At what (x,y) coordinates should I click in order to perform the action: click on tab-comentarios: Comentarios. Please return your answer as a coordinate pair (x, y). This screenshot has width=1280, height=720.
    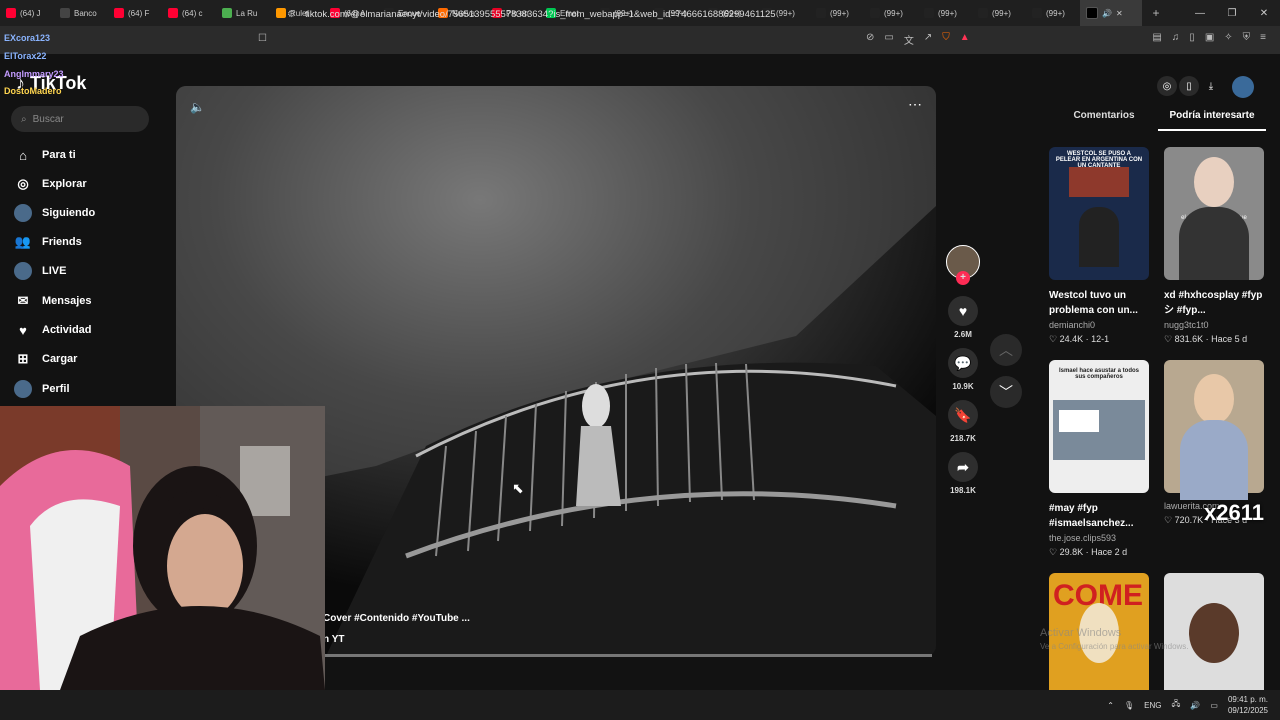
    Looking at the image, I should click on (1104, 120).